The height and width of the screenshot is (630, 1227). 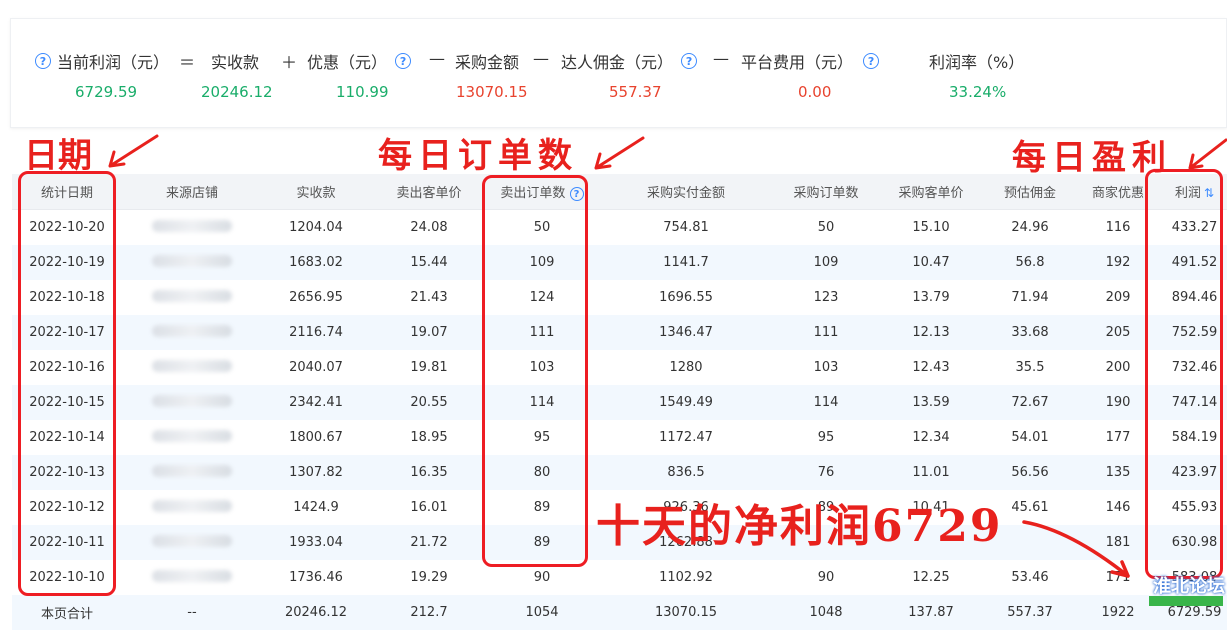 What do you see at coordinates (316, 192) in the screenshot?
I see `header-received: 实收款` at bounding box center [316, 192].